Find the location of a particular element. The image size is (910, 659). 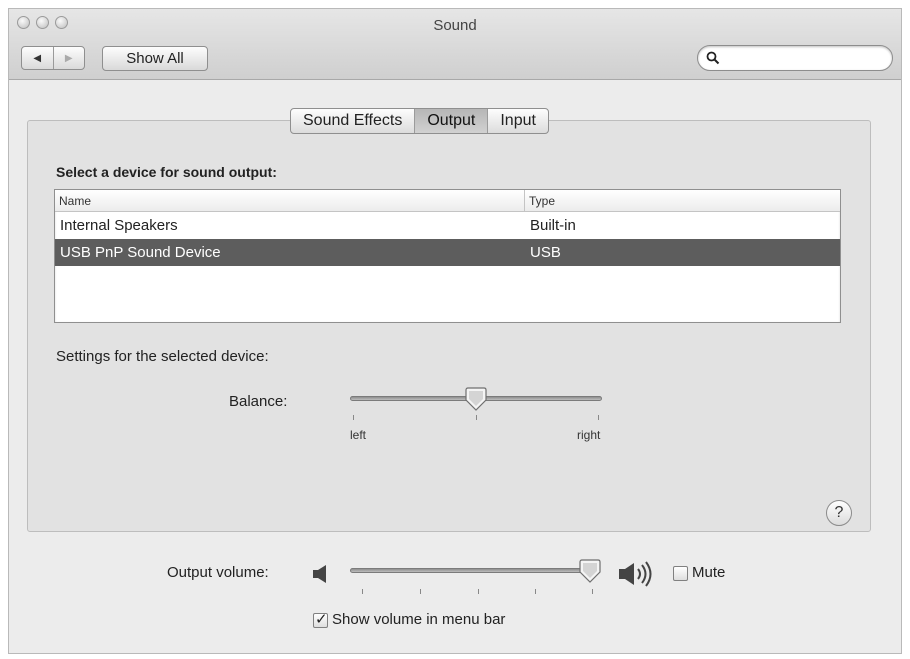

balance-left-label: left is located at coordinates (358, 435).